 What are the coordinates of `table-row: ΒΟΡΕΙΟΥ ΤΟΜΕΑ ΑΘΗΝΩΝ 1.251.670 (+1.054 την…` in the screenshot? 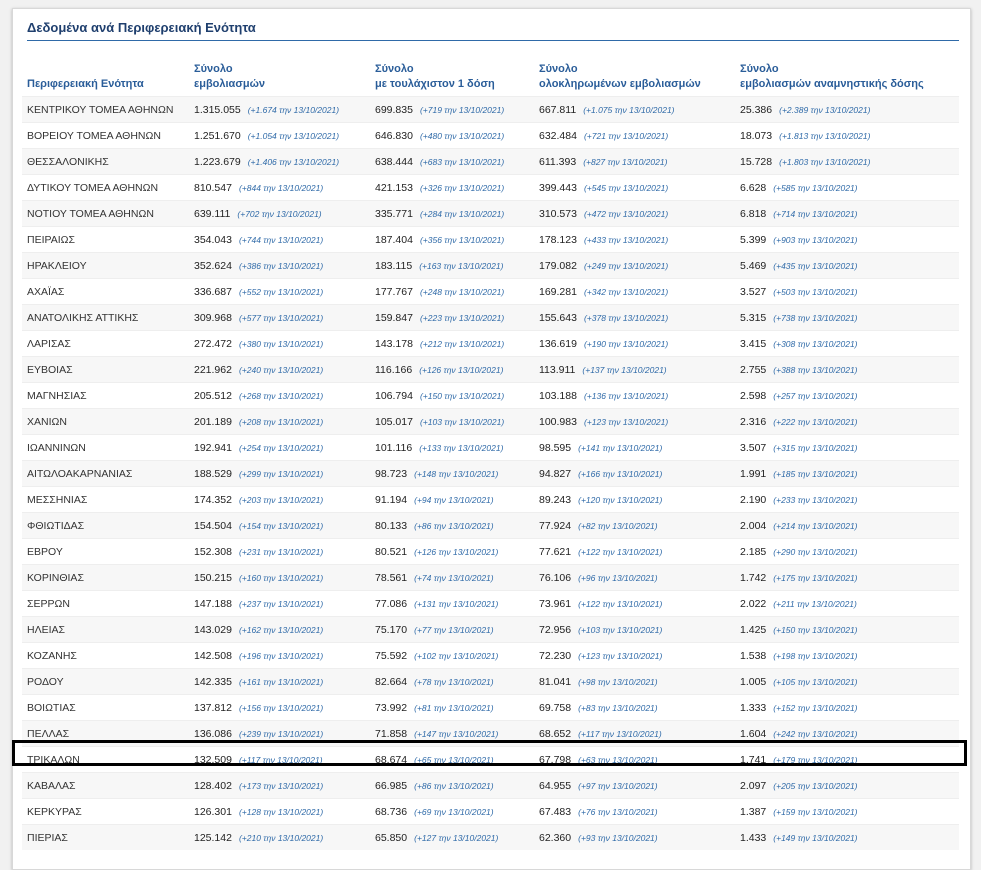 It's located at (490, 135).